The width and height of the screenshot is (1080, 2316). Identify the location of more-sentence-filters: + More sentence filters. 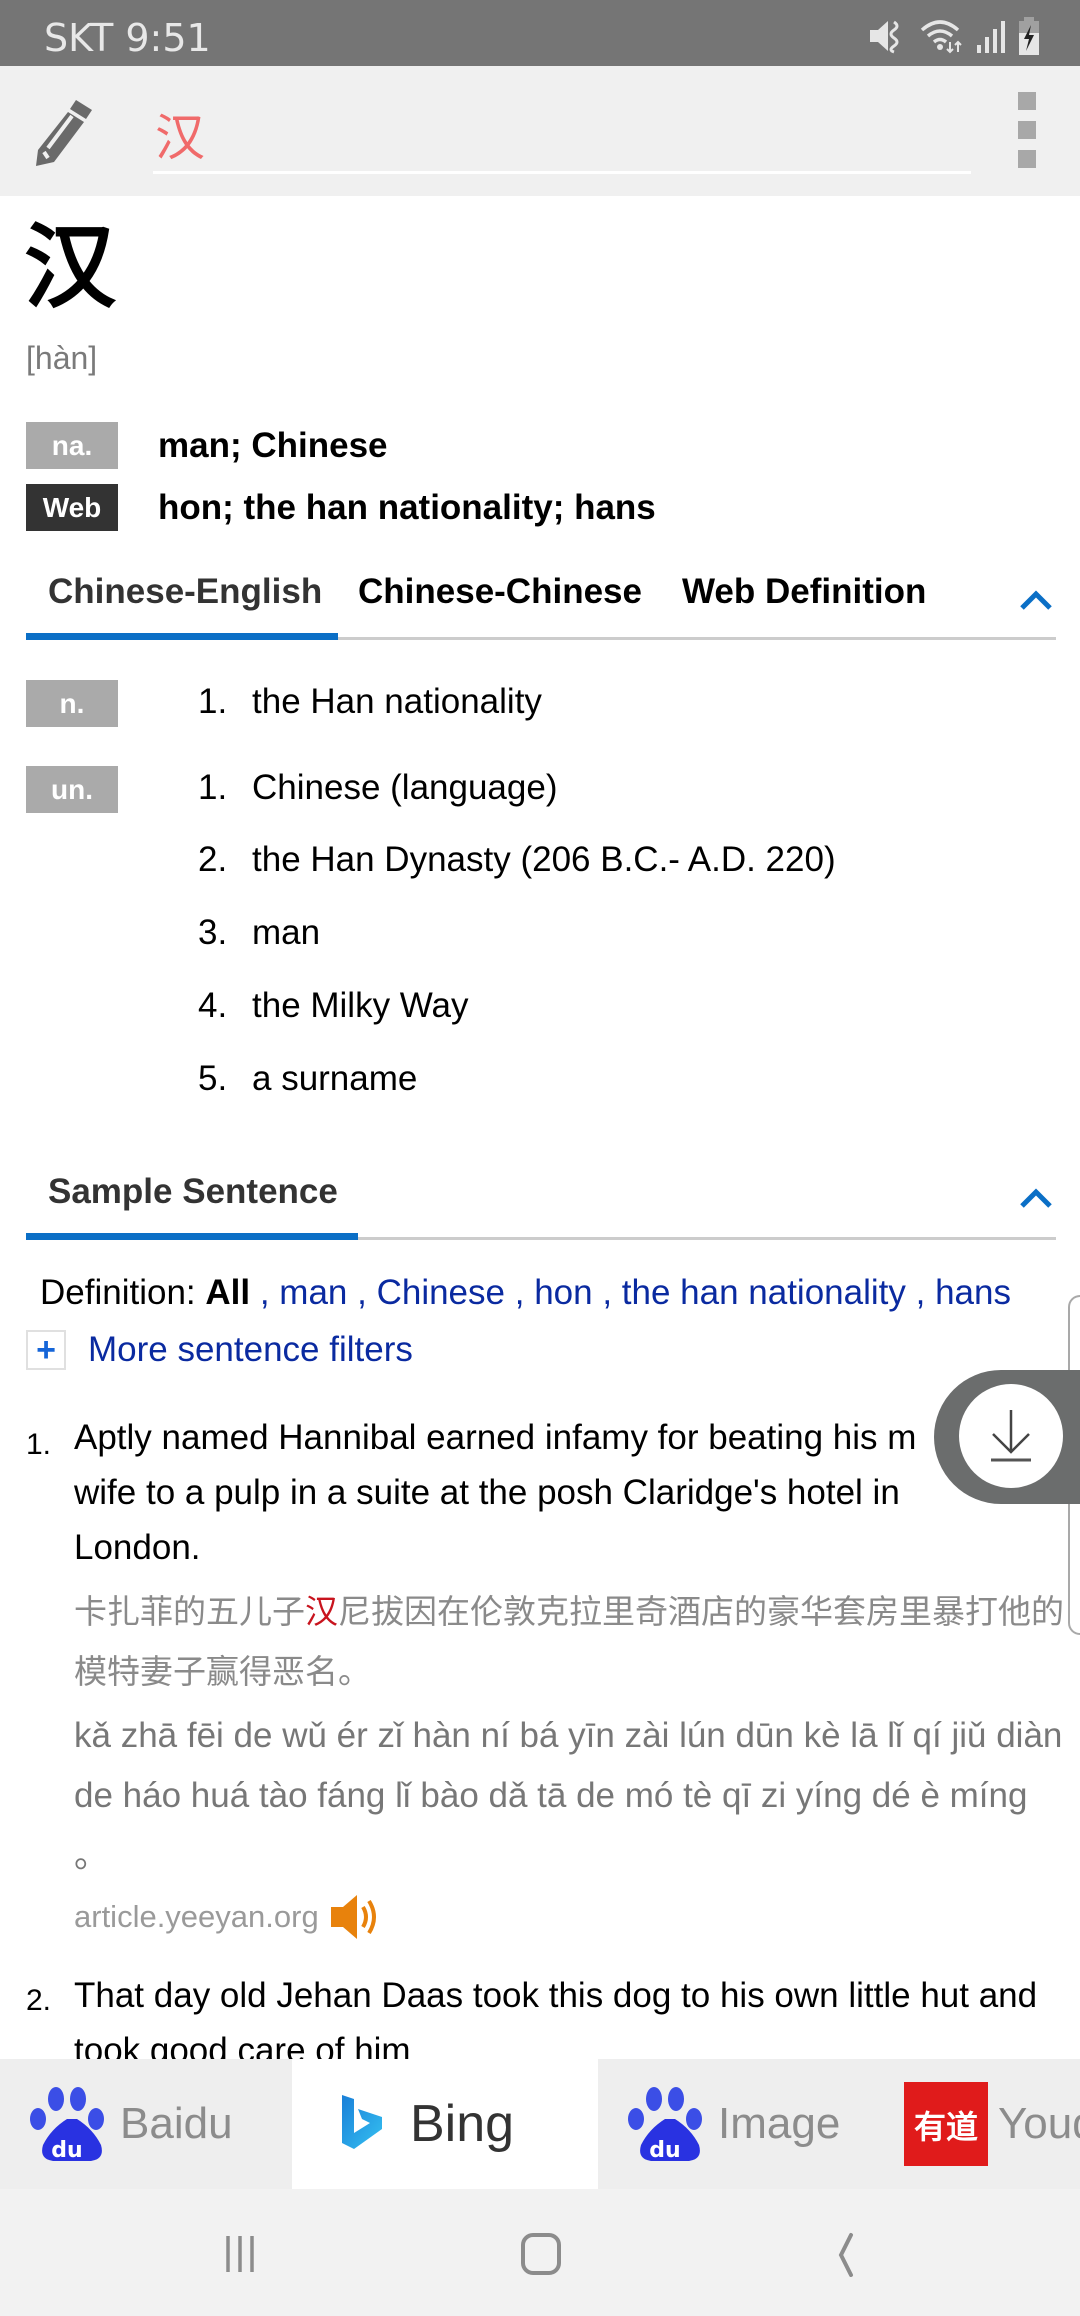
(219, 1350).